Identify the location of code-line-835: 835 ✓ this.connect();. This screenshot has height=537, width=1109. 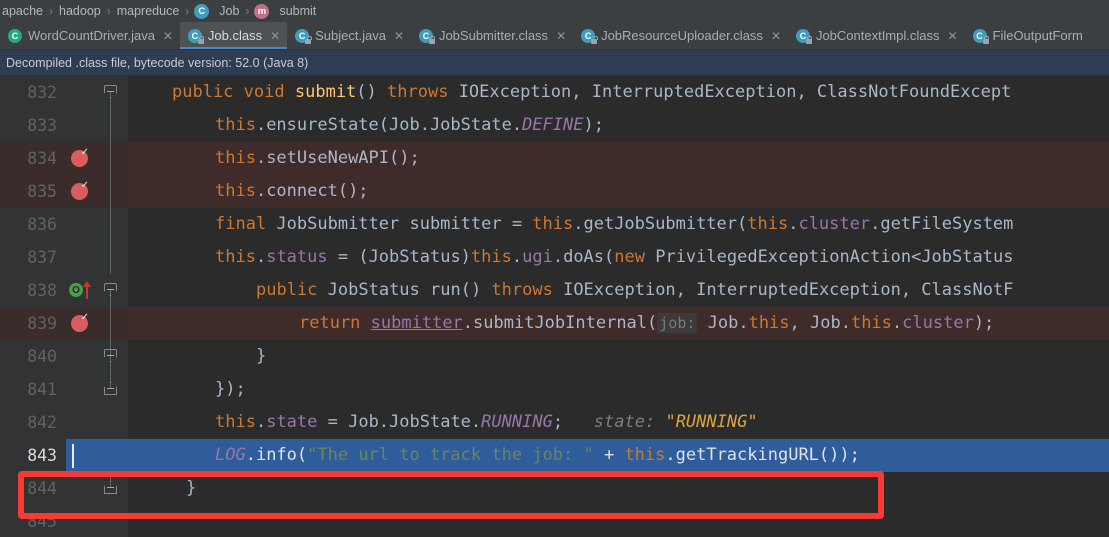
(554, 191).